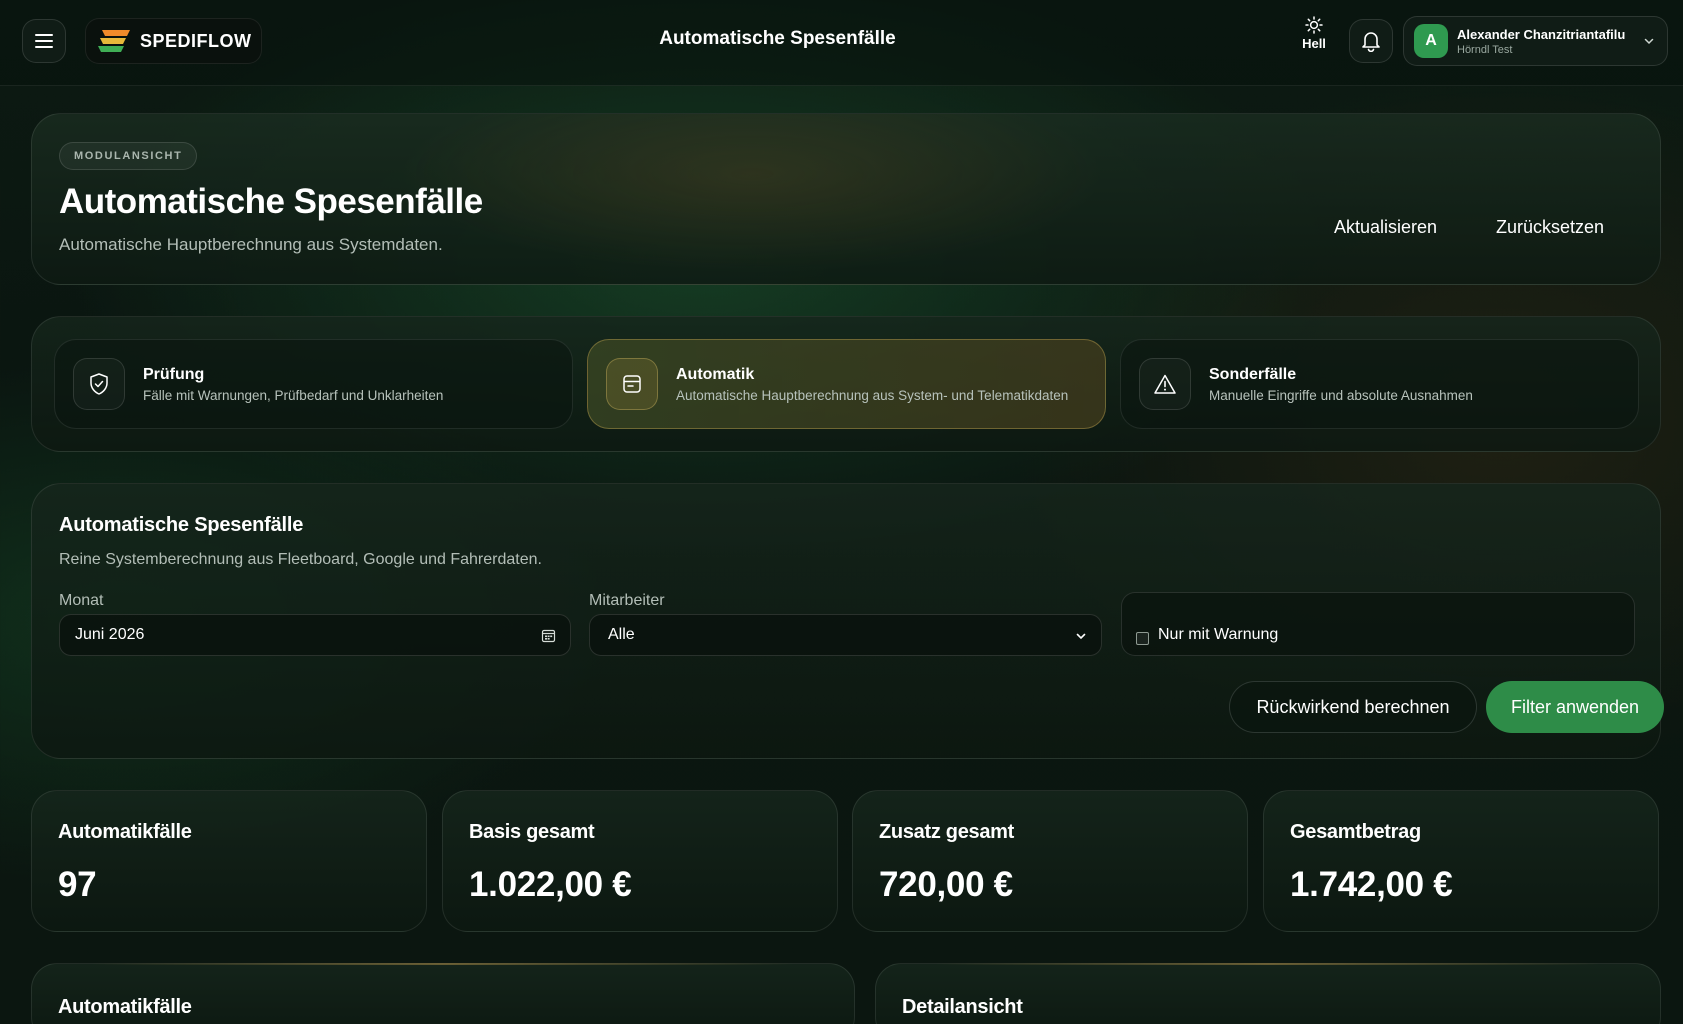  I want to click on avatar: A, so click(1431, 41).